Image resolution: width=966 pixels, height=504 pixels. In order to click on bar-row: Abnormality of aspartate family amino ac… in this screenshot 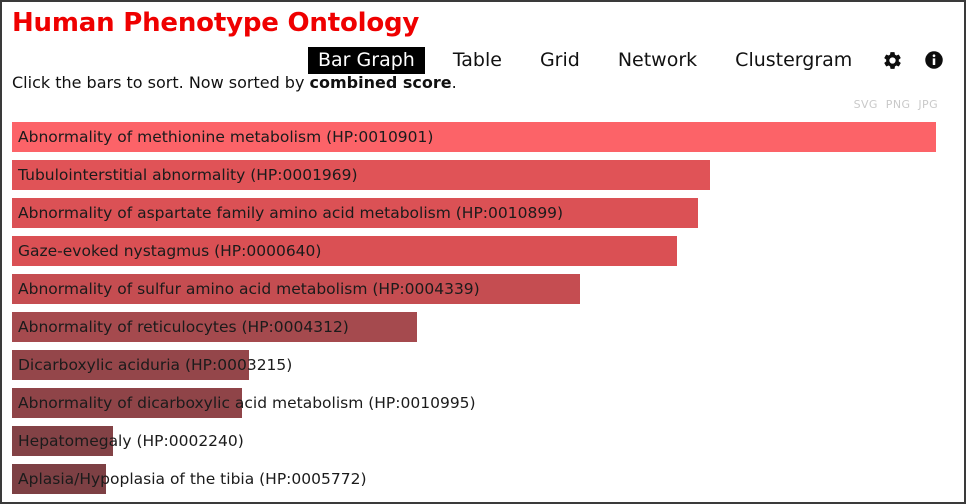, I will do `click(483, 214)`.